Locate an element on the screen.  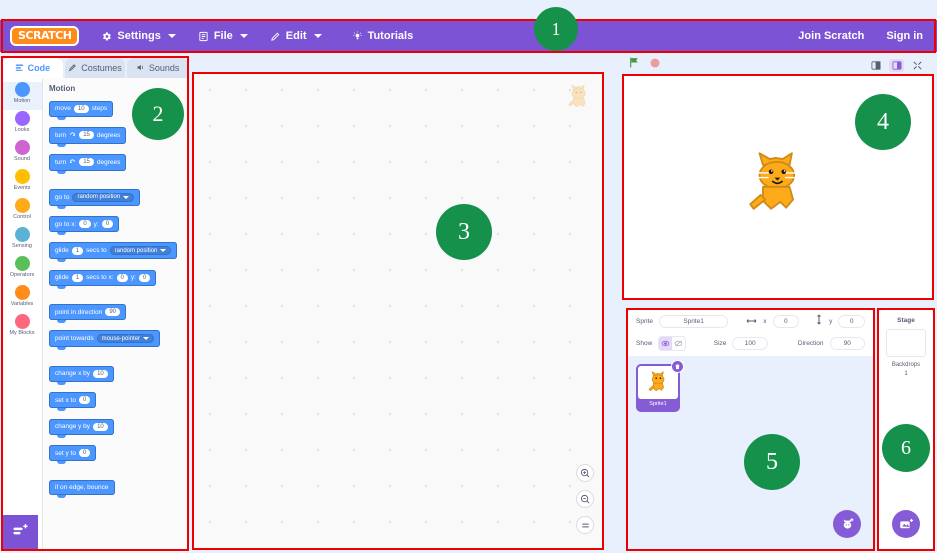
category-variables: Variables is located at coordinates (22, 299).